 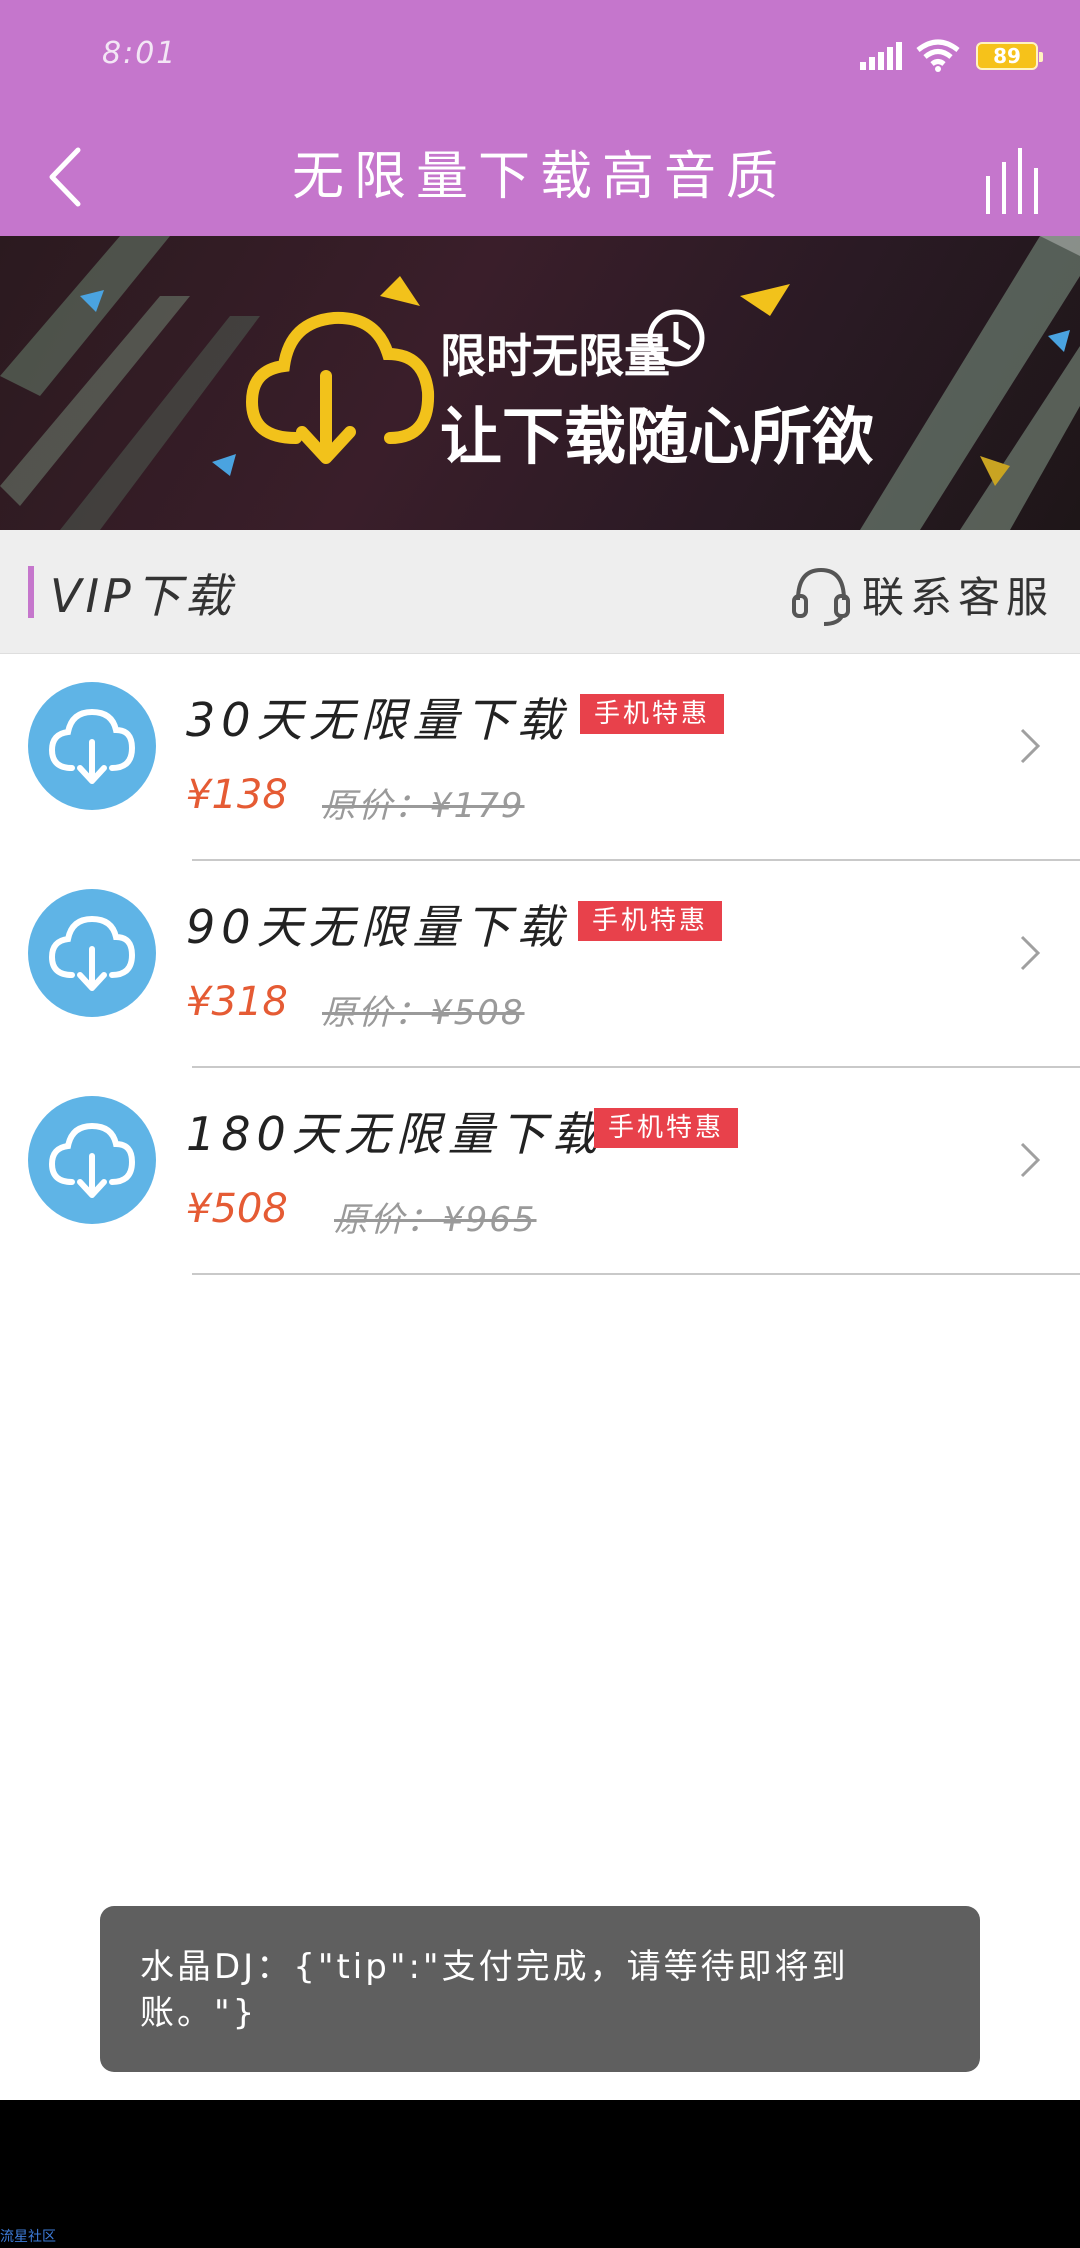 I want to click on equalizer-bars-icon, so click(x=1015, y=182).